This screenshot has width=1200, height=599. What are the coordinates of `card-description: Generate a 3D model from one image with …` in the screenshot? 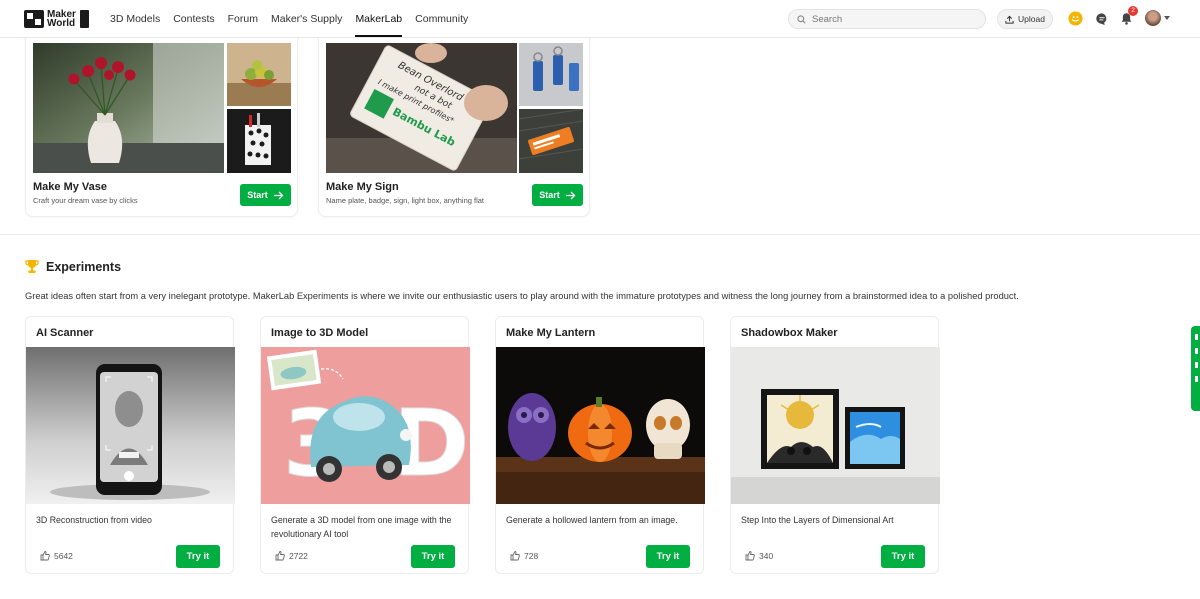 It's located at (361, 527).